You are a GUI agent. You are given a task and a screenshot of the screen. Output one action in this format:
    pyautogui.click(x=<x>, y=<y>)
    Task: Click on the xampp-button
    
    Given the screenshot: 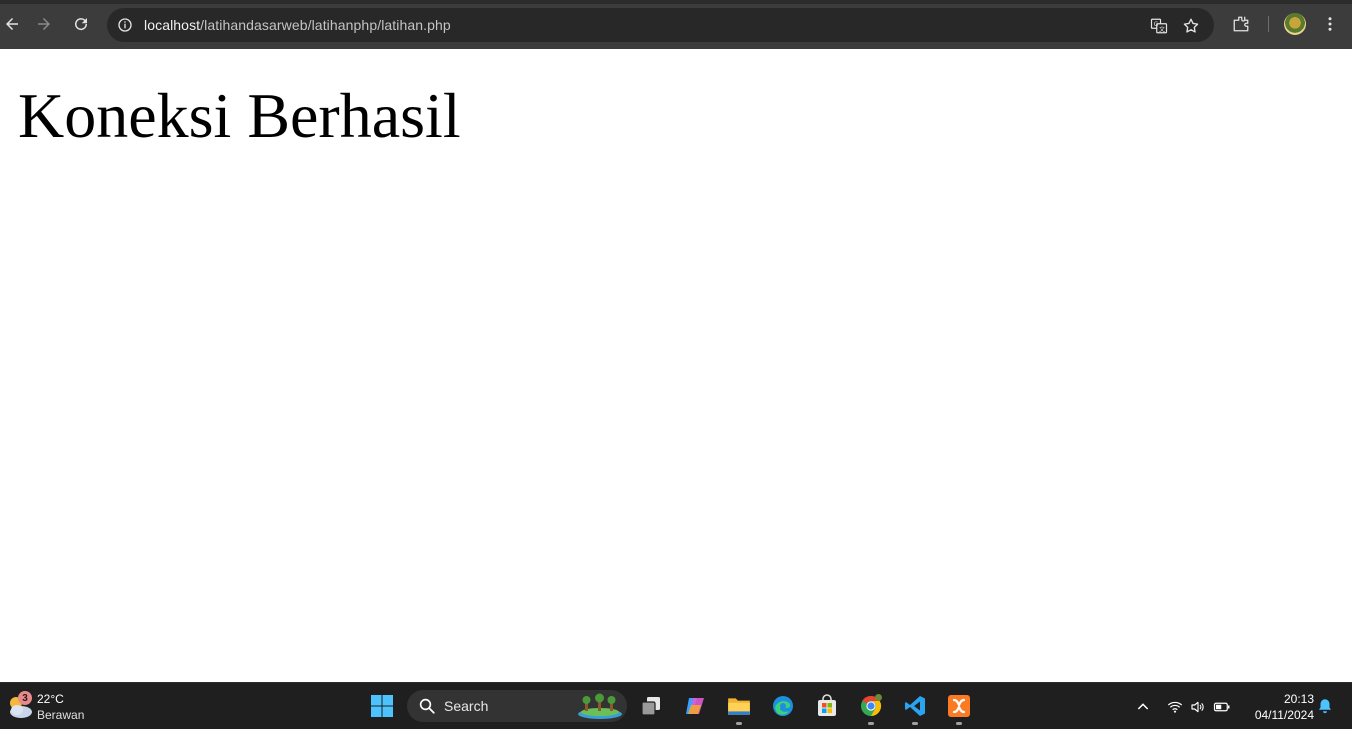 What is the action you would take?
    pyautogui.click(x=959, y=708)
    